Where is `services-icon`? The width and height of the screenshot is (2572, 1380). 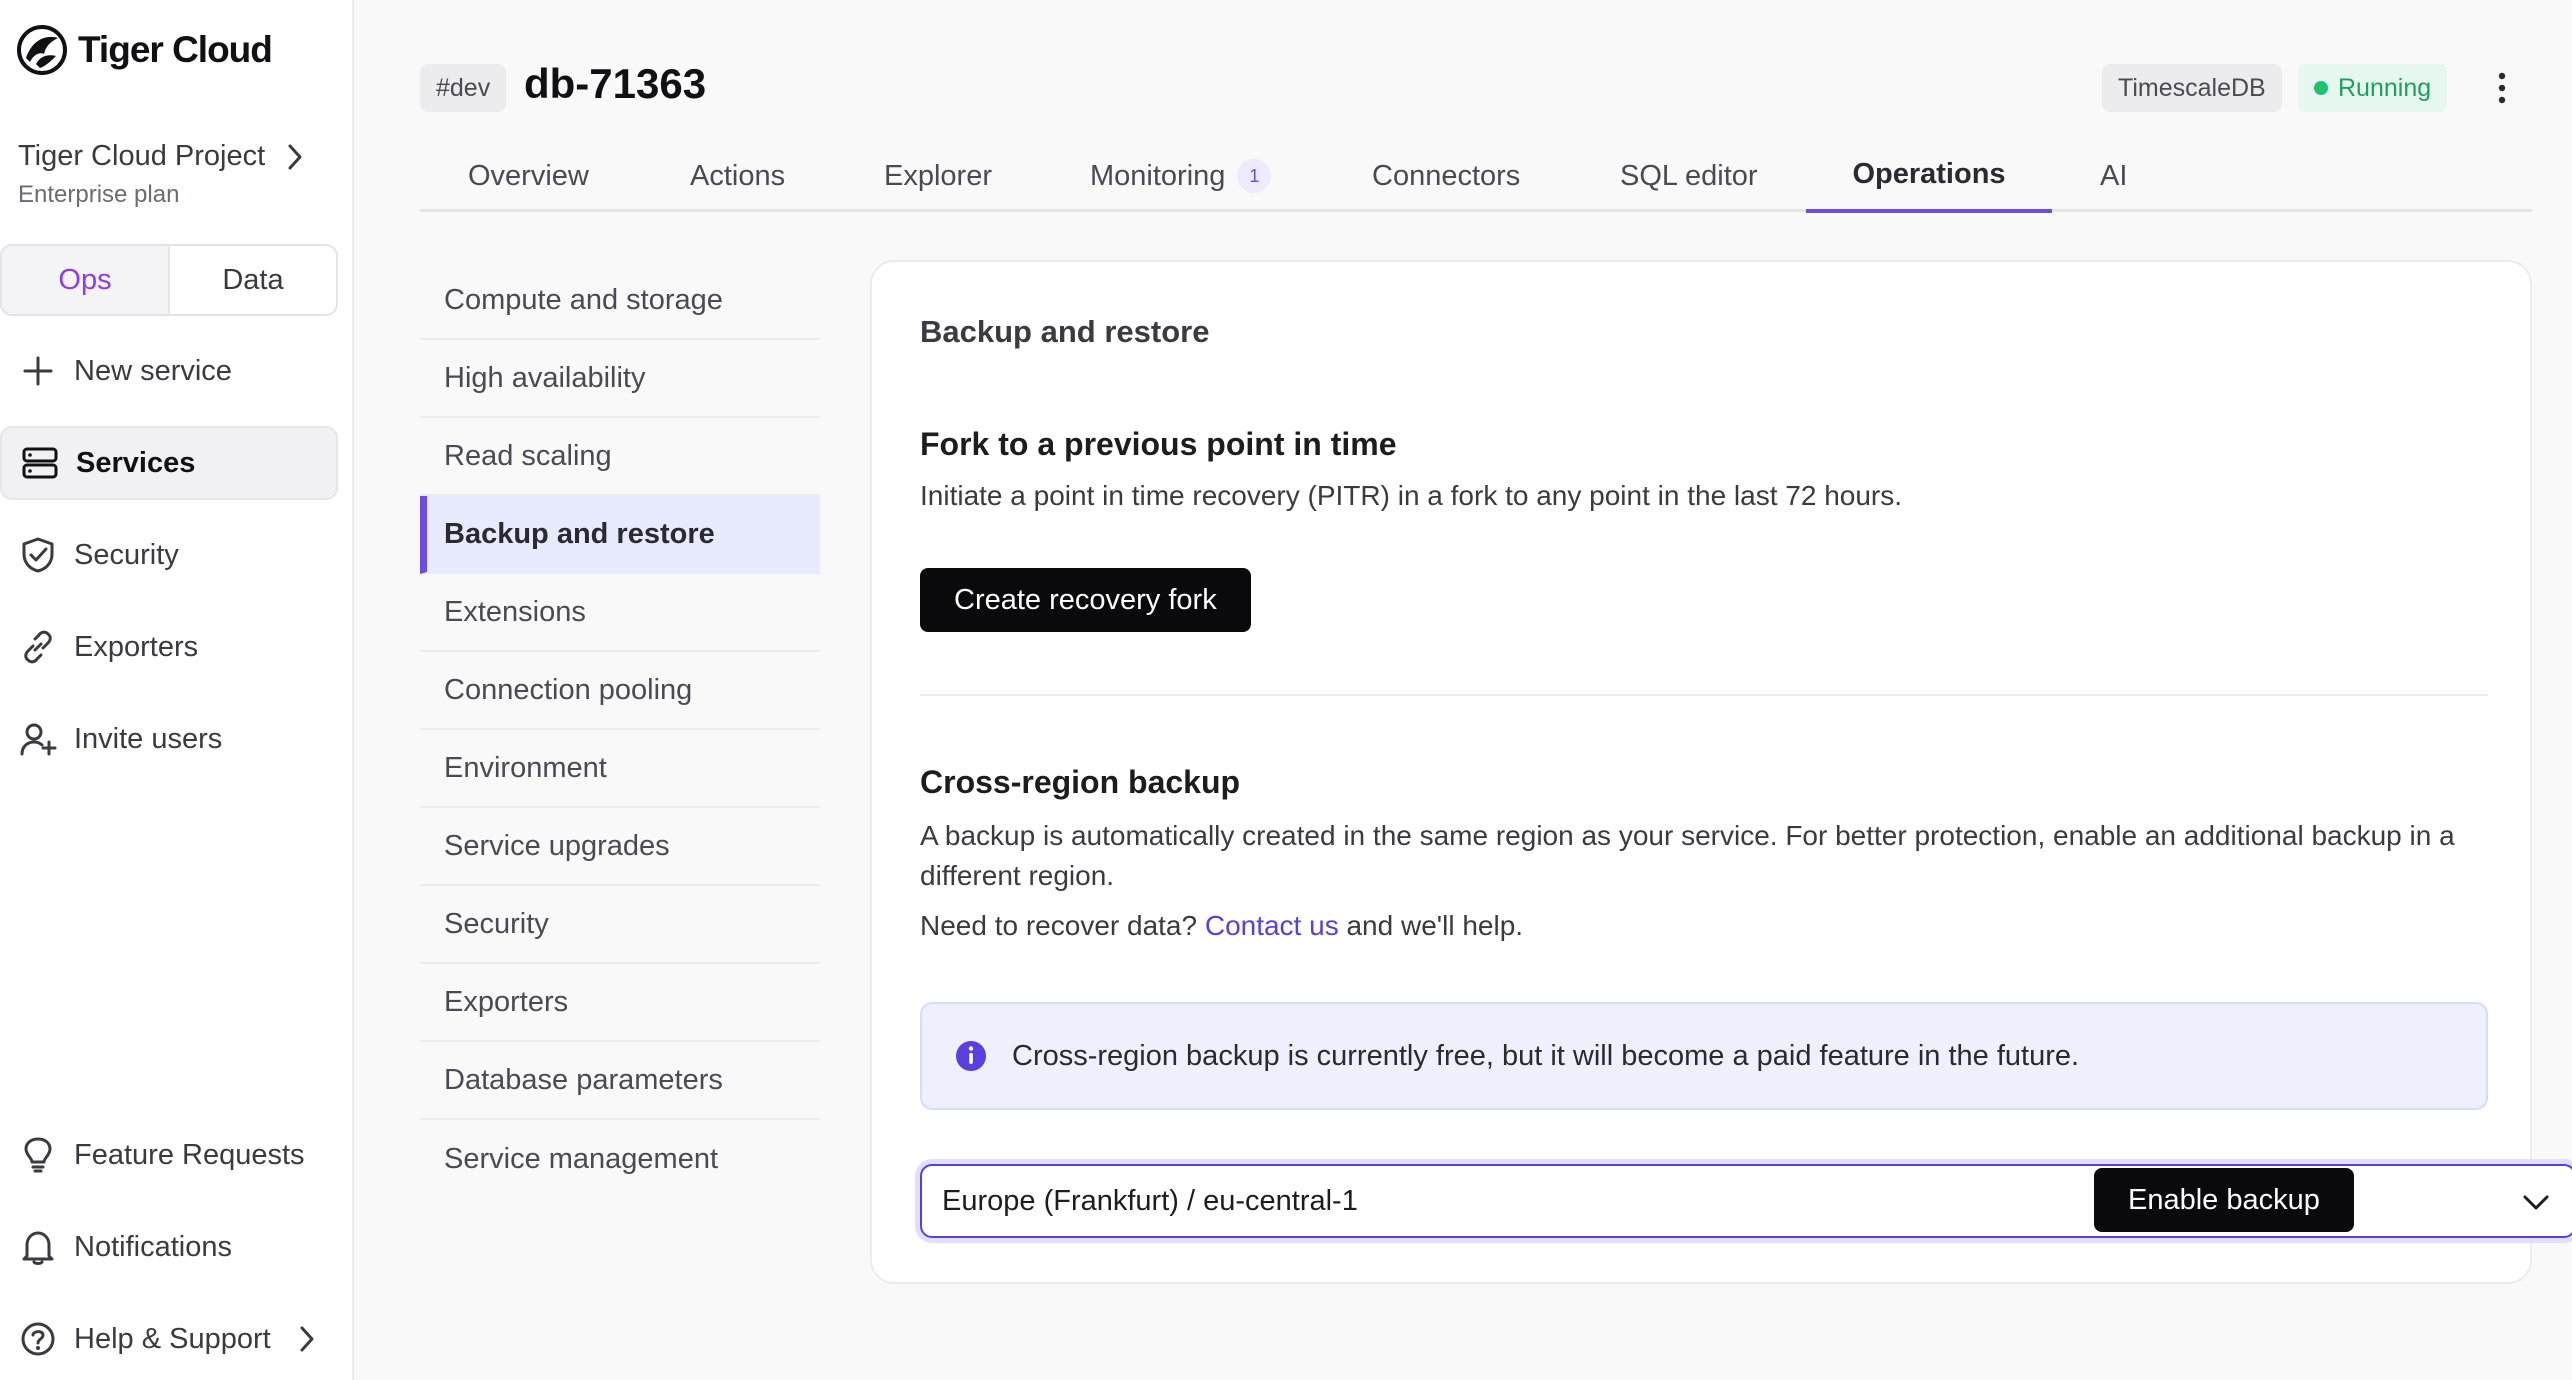 services-icon is located at coordinates (40, 463).